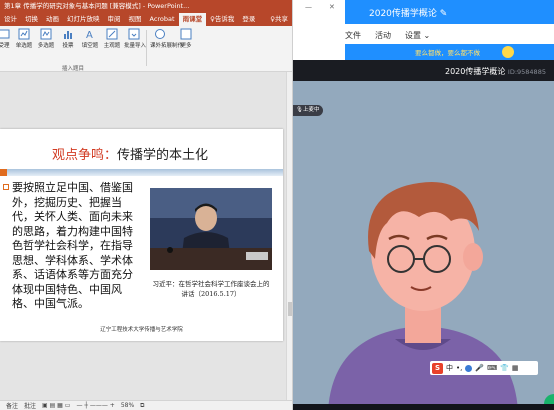 This screenshot has width=554, height=410. I want to click on vote-icon, so click(68, 35).